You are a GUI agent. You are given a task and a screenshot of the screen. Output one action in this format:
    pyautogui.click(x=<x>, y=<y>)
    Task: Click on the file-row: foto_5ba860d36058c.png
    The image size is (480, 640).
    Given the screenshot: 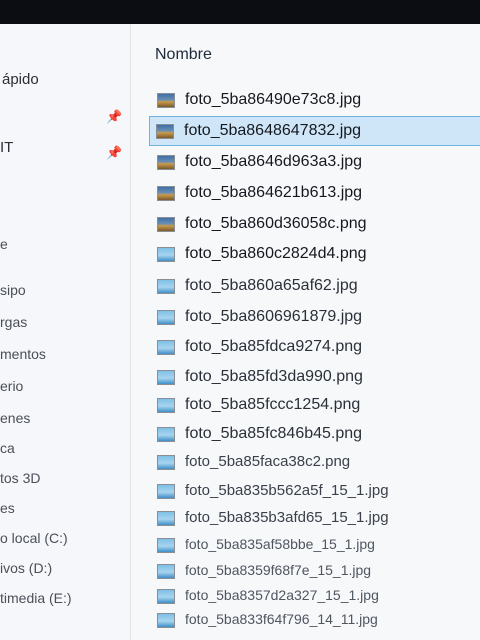 What is the action you would take?
    pyautogui.click(x=301, y=225)
    